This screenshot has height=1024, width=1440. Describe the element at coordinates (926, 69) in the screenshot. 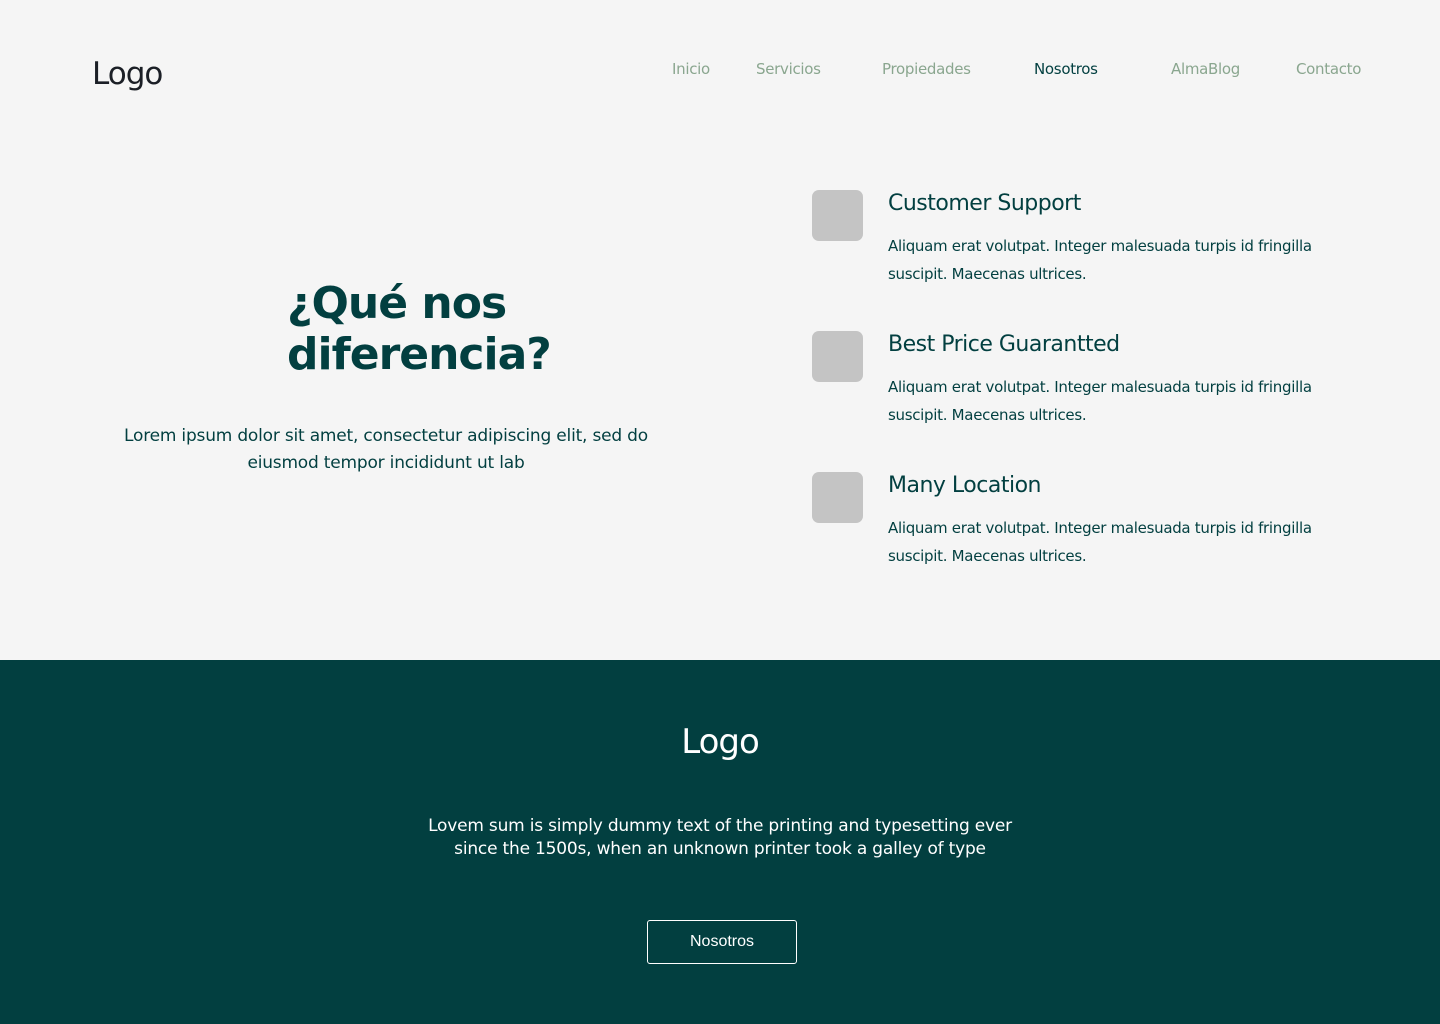

I see `nav-item-propiedades: Propiedades` at that location.